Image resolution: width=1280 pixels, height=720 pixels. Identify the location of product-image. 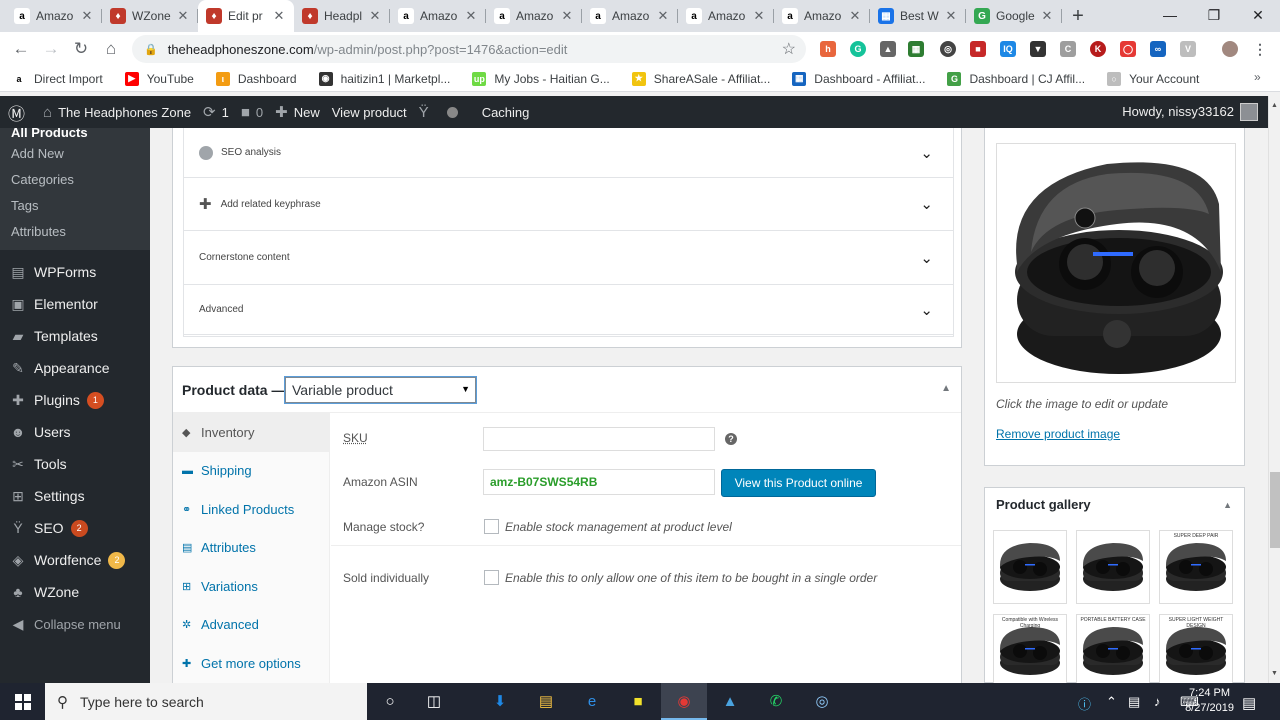
(1116, 263).